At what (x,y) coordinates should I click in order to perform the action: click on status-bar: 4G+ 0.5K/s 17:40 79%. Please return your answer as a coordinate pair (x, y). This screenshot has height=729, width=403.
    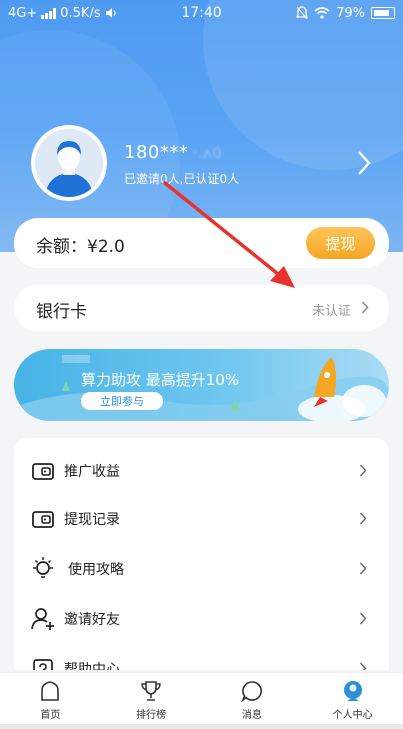
    Looking at the image, I should click on (201, 13).